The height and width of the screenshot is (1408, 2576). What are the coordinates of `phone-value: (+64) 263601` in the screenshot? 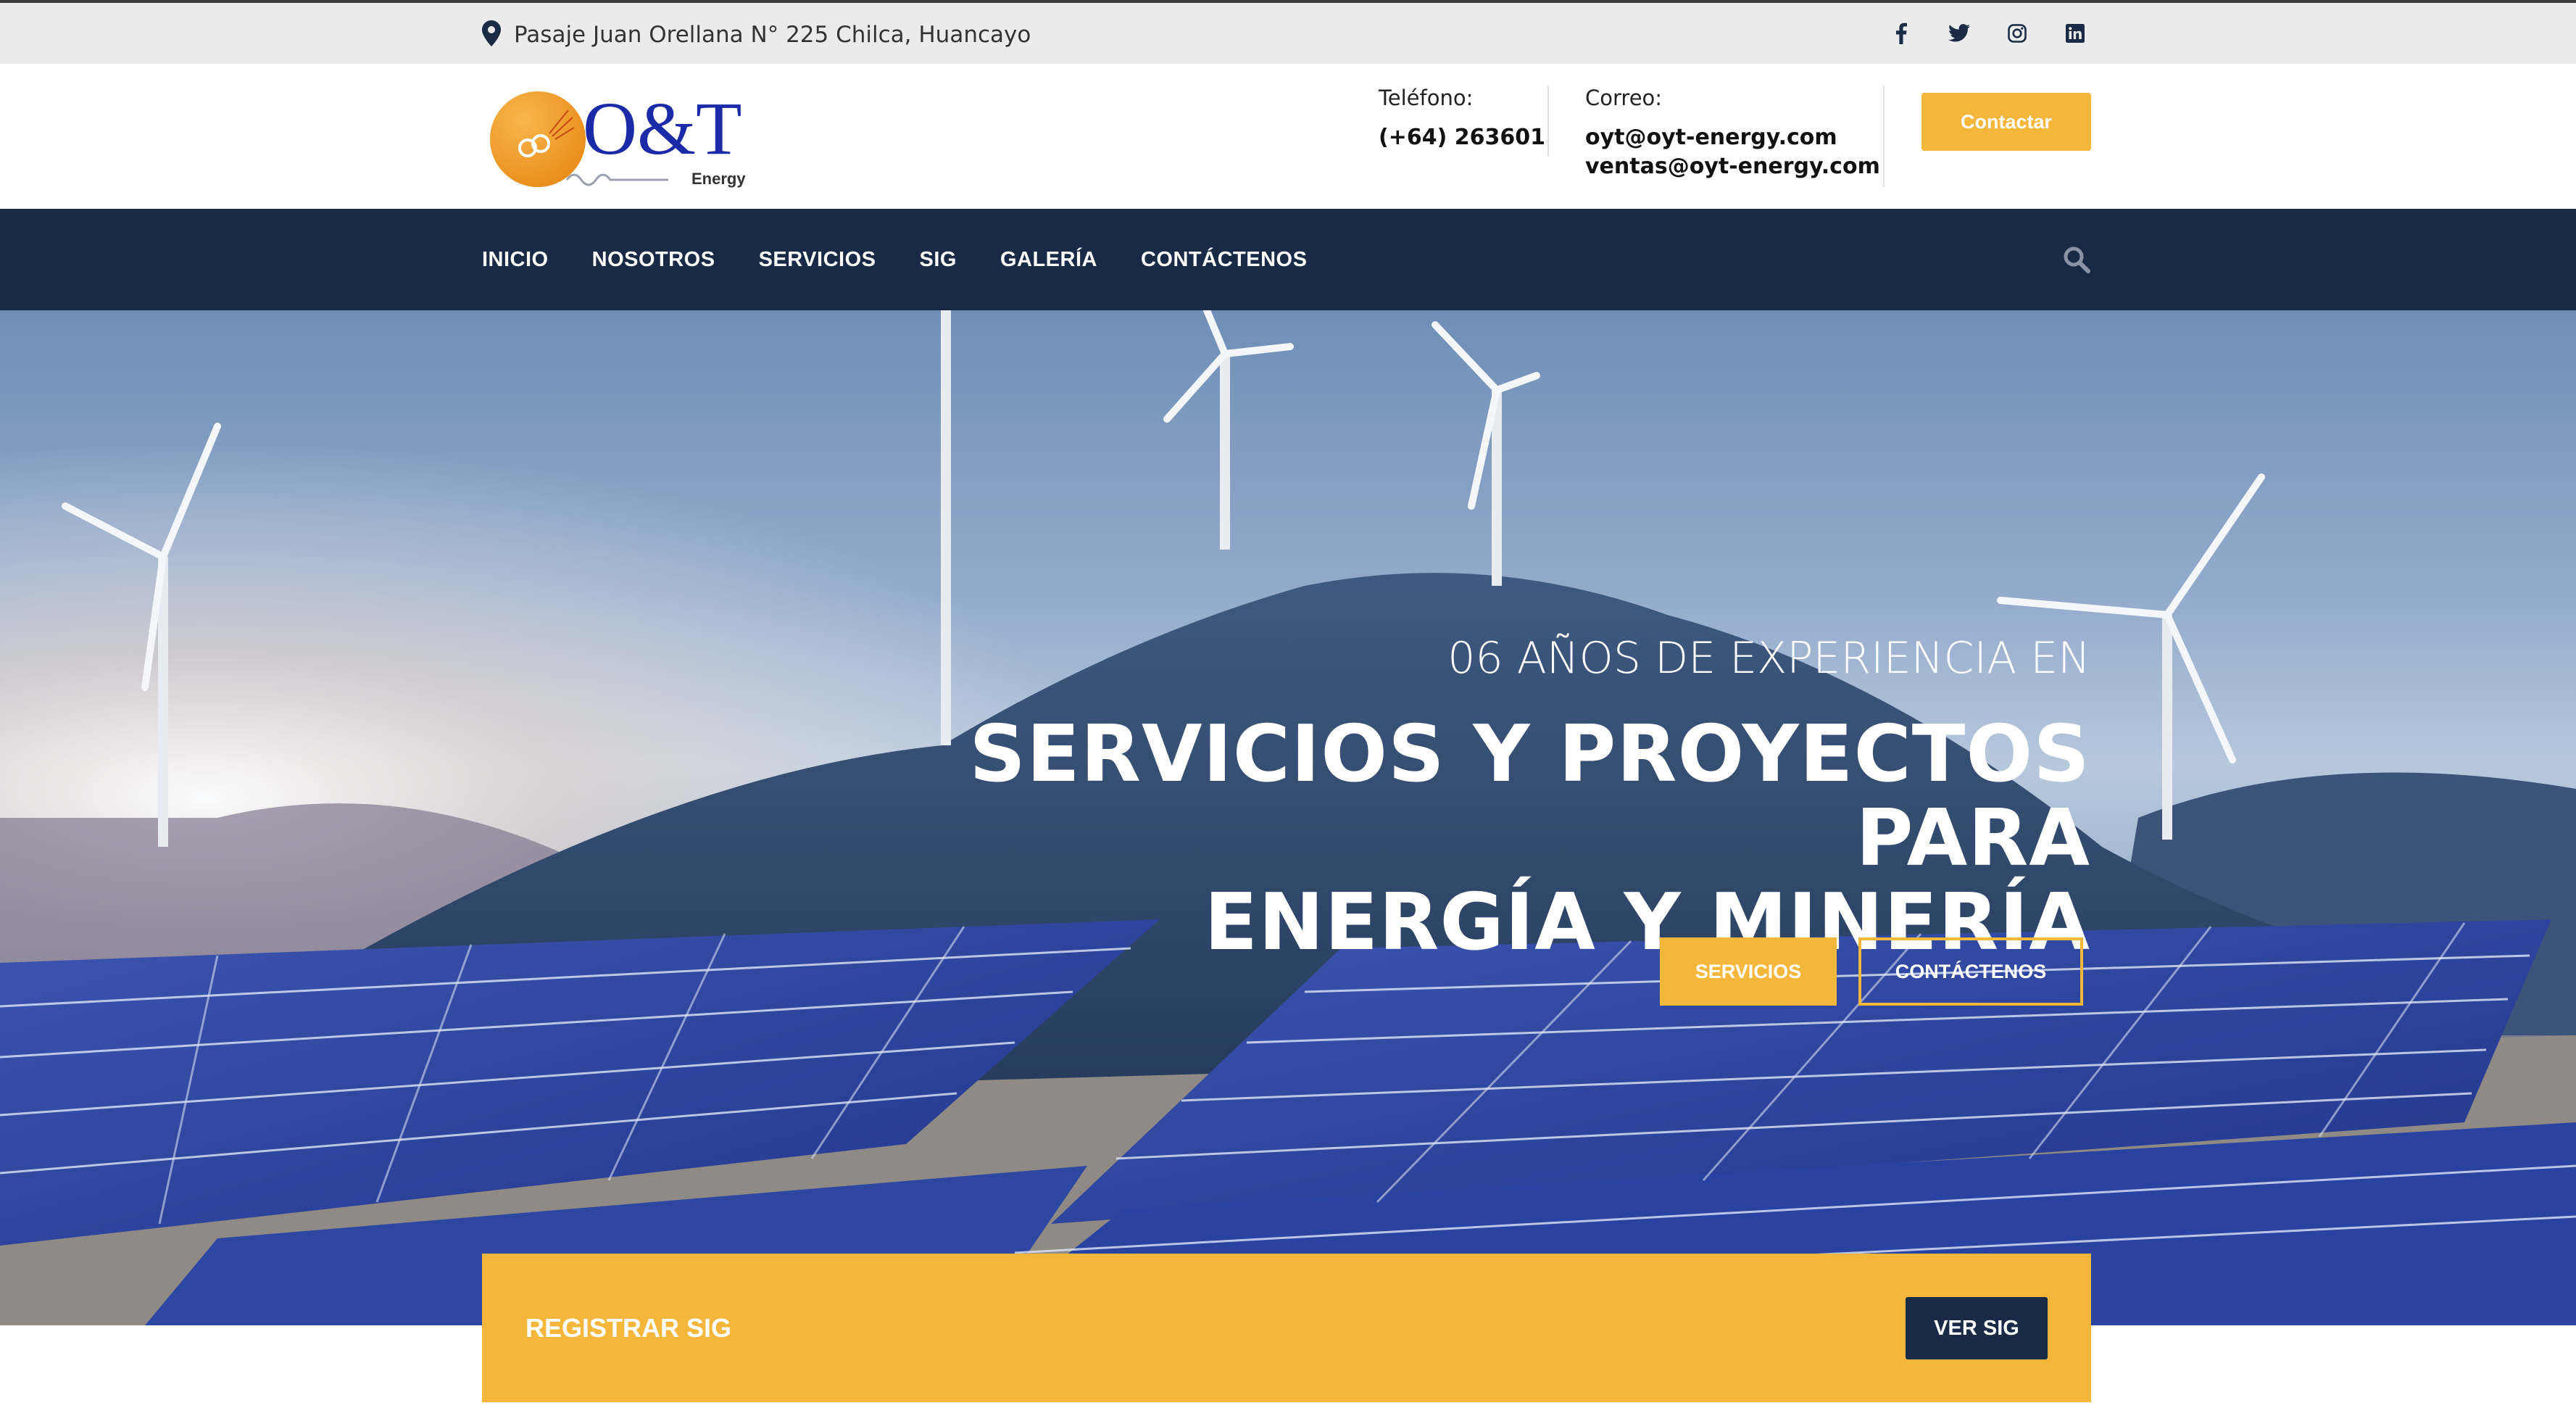 It's located at (1462, 137).